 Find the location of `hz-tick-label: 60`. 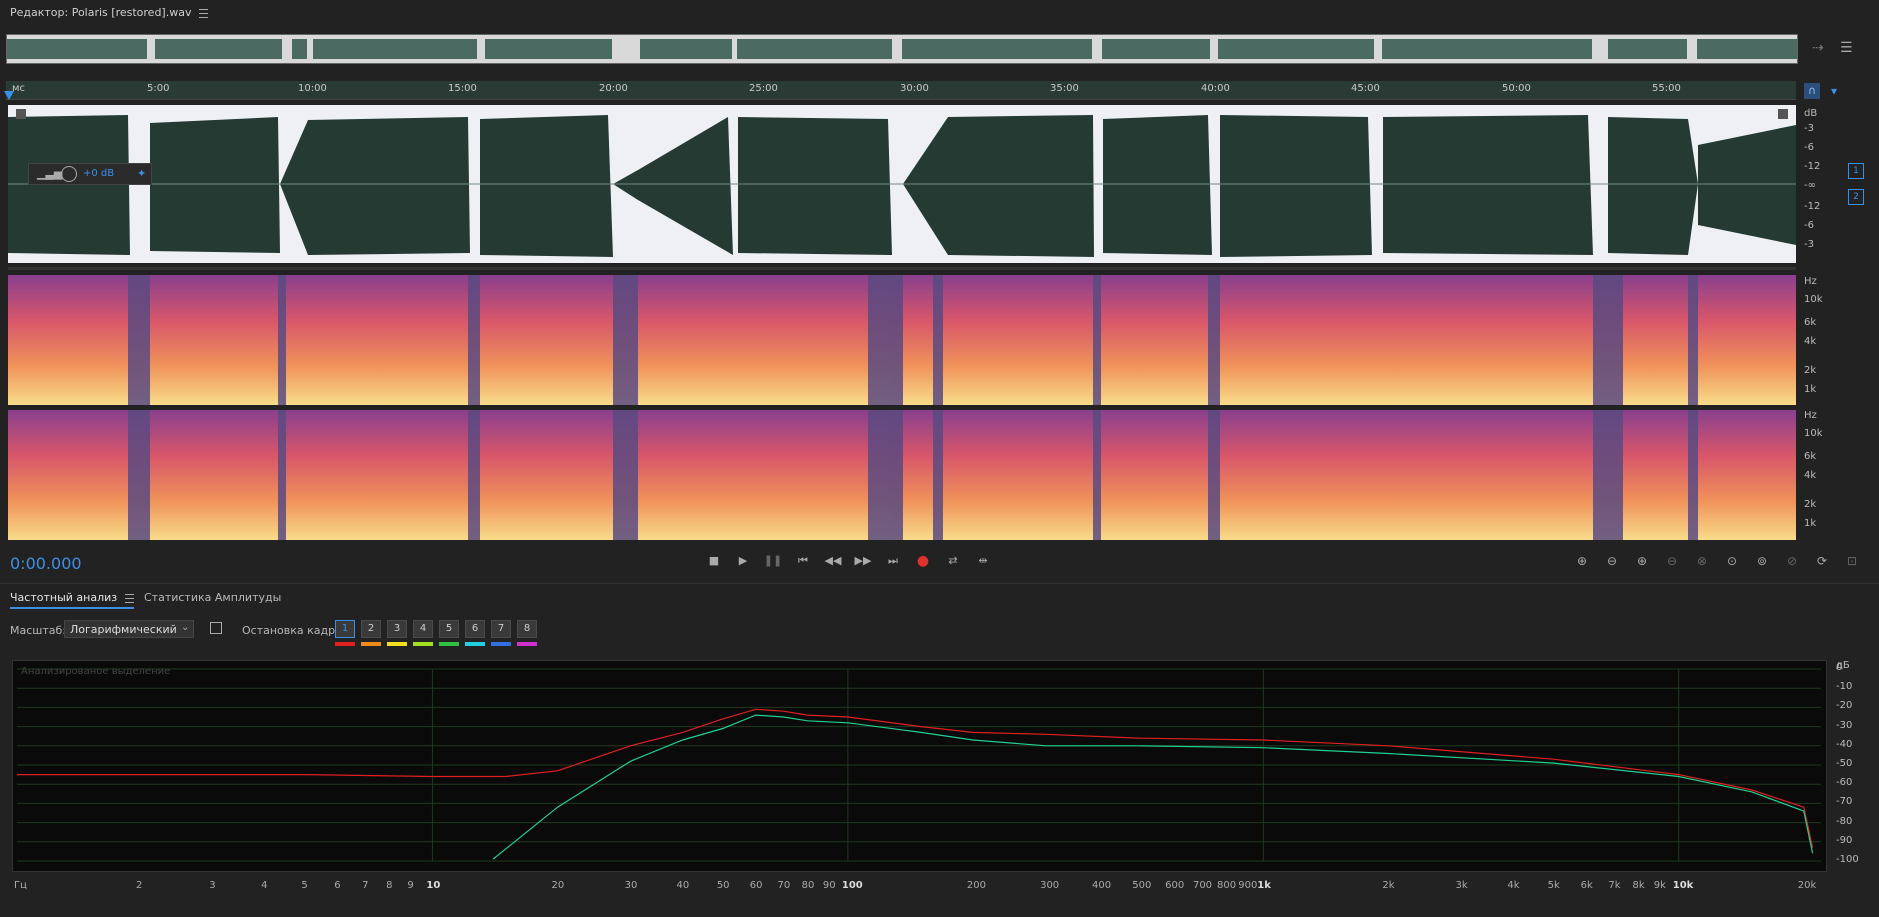

hz-tick-label: 60 is located at coordinates (756, 885).